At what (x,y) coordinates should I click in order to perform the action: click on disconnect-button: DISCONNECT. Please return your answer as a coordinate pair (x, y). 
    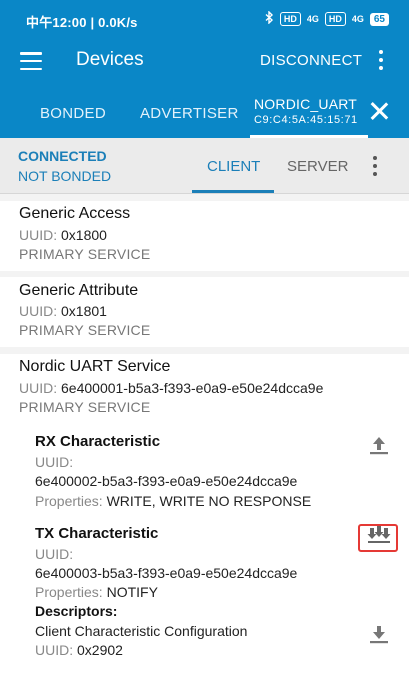
    Looking at the image, I should click on (311, 60).